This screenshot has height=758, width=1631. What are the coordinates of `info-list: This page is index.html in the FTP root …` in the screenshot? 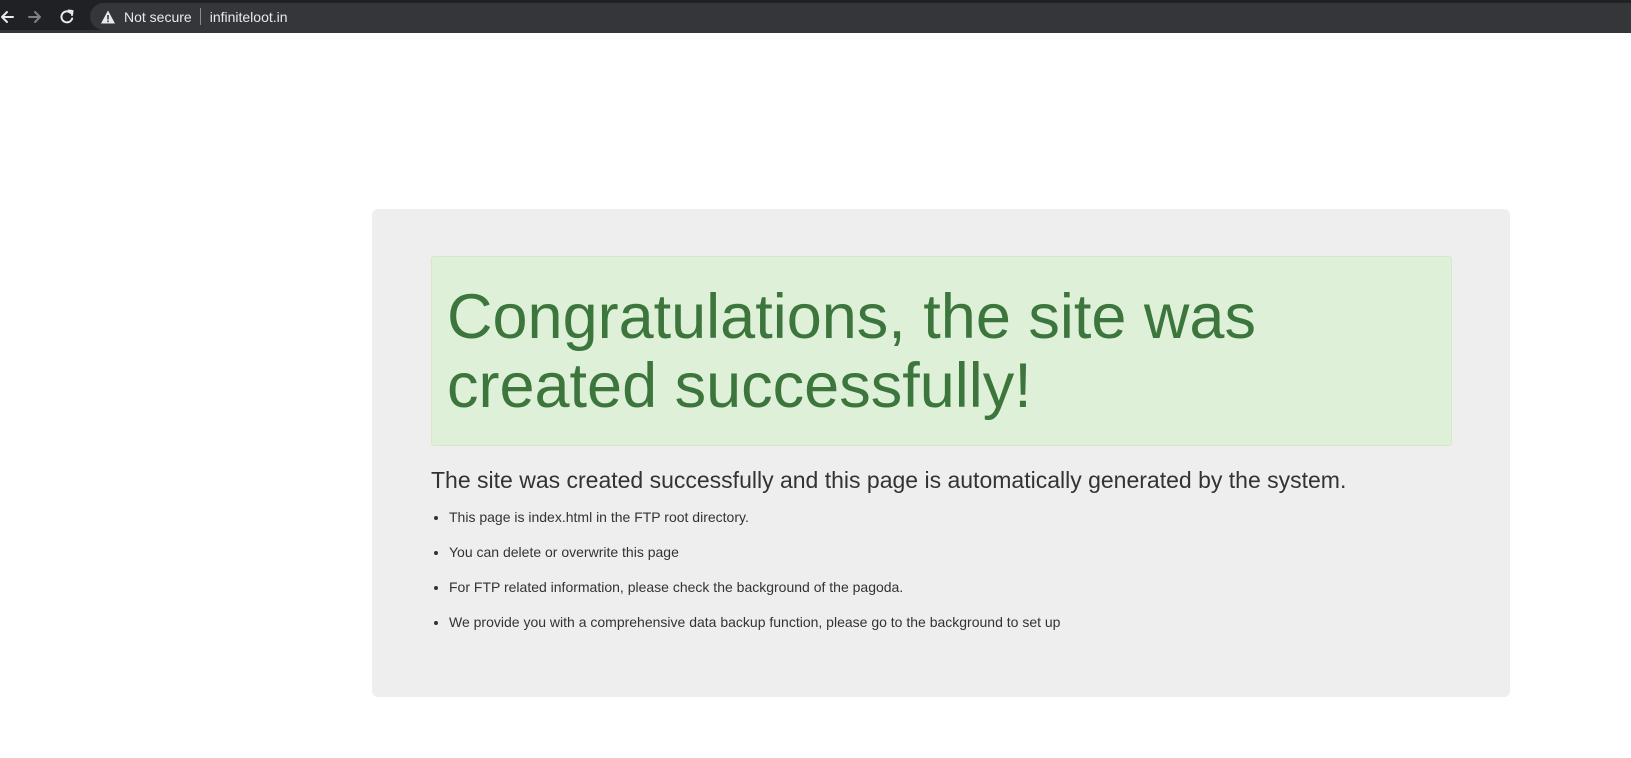 It's located at (745, 577).